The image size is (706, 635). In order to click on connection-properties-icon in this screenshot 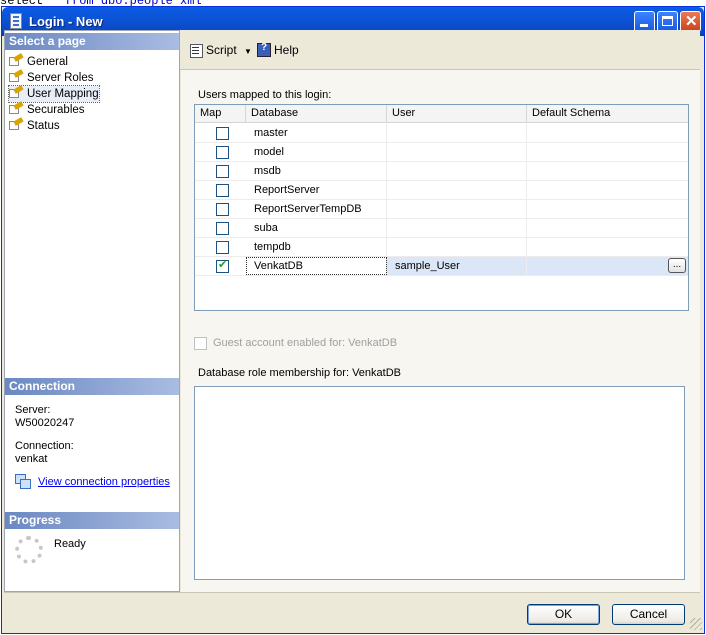, I will do `click(23, 481)`.